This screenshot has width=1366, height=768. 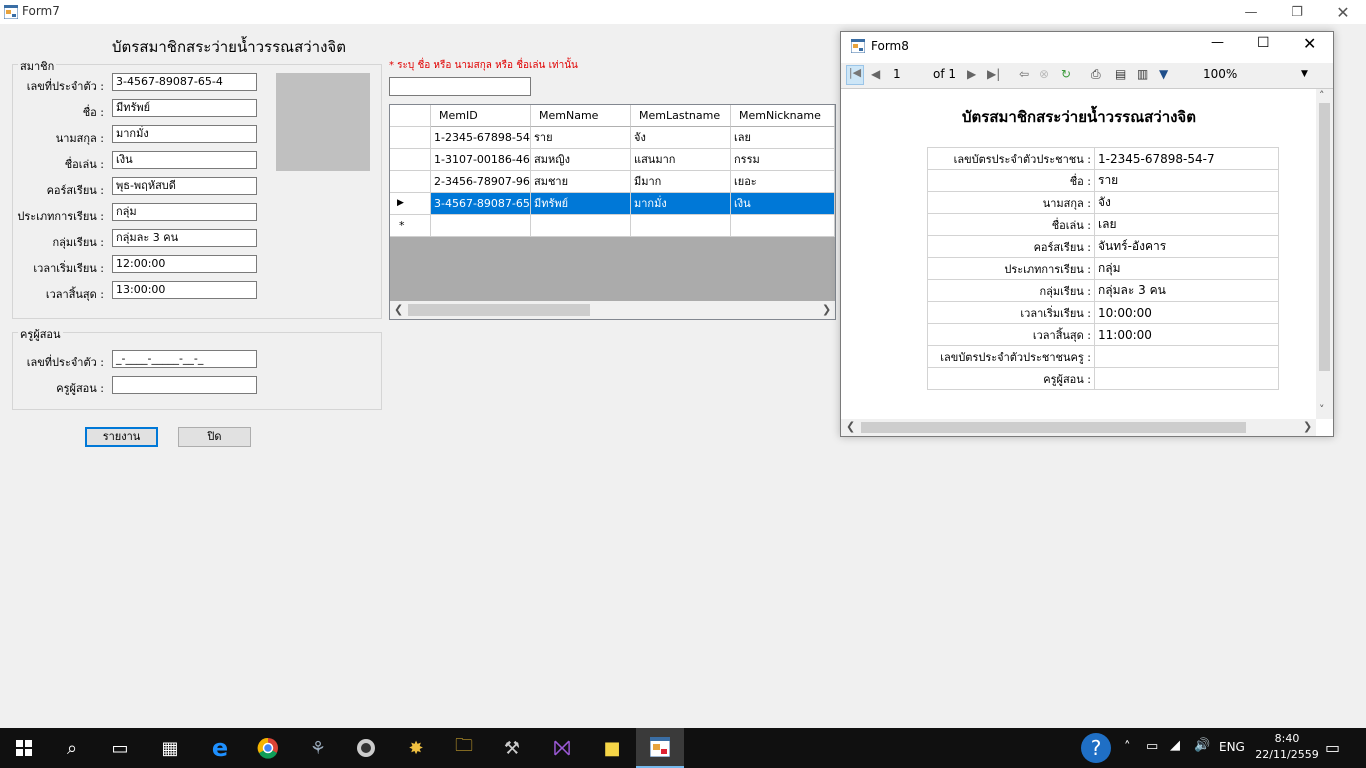 What do you see at coordinates (581, 182) in the screenshot?
I see `table-cell: สมชาย` at bounding box center [581, 182].